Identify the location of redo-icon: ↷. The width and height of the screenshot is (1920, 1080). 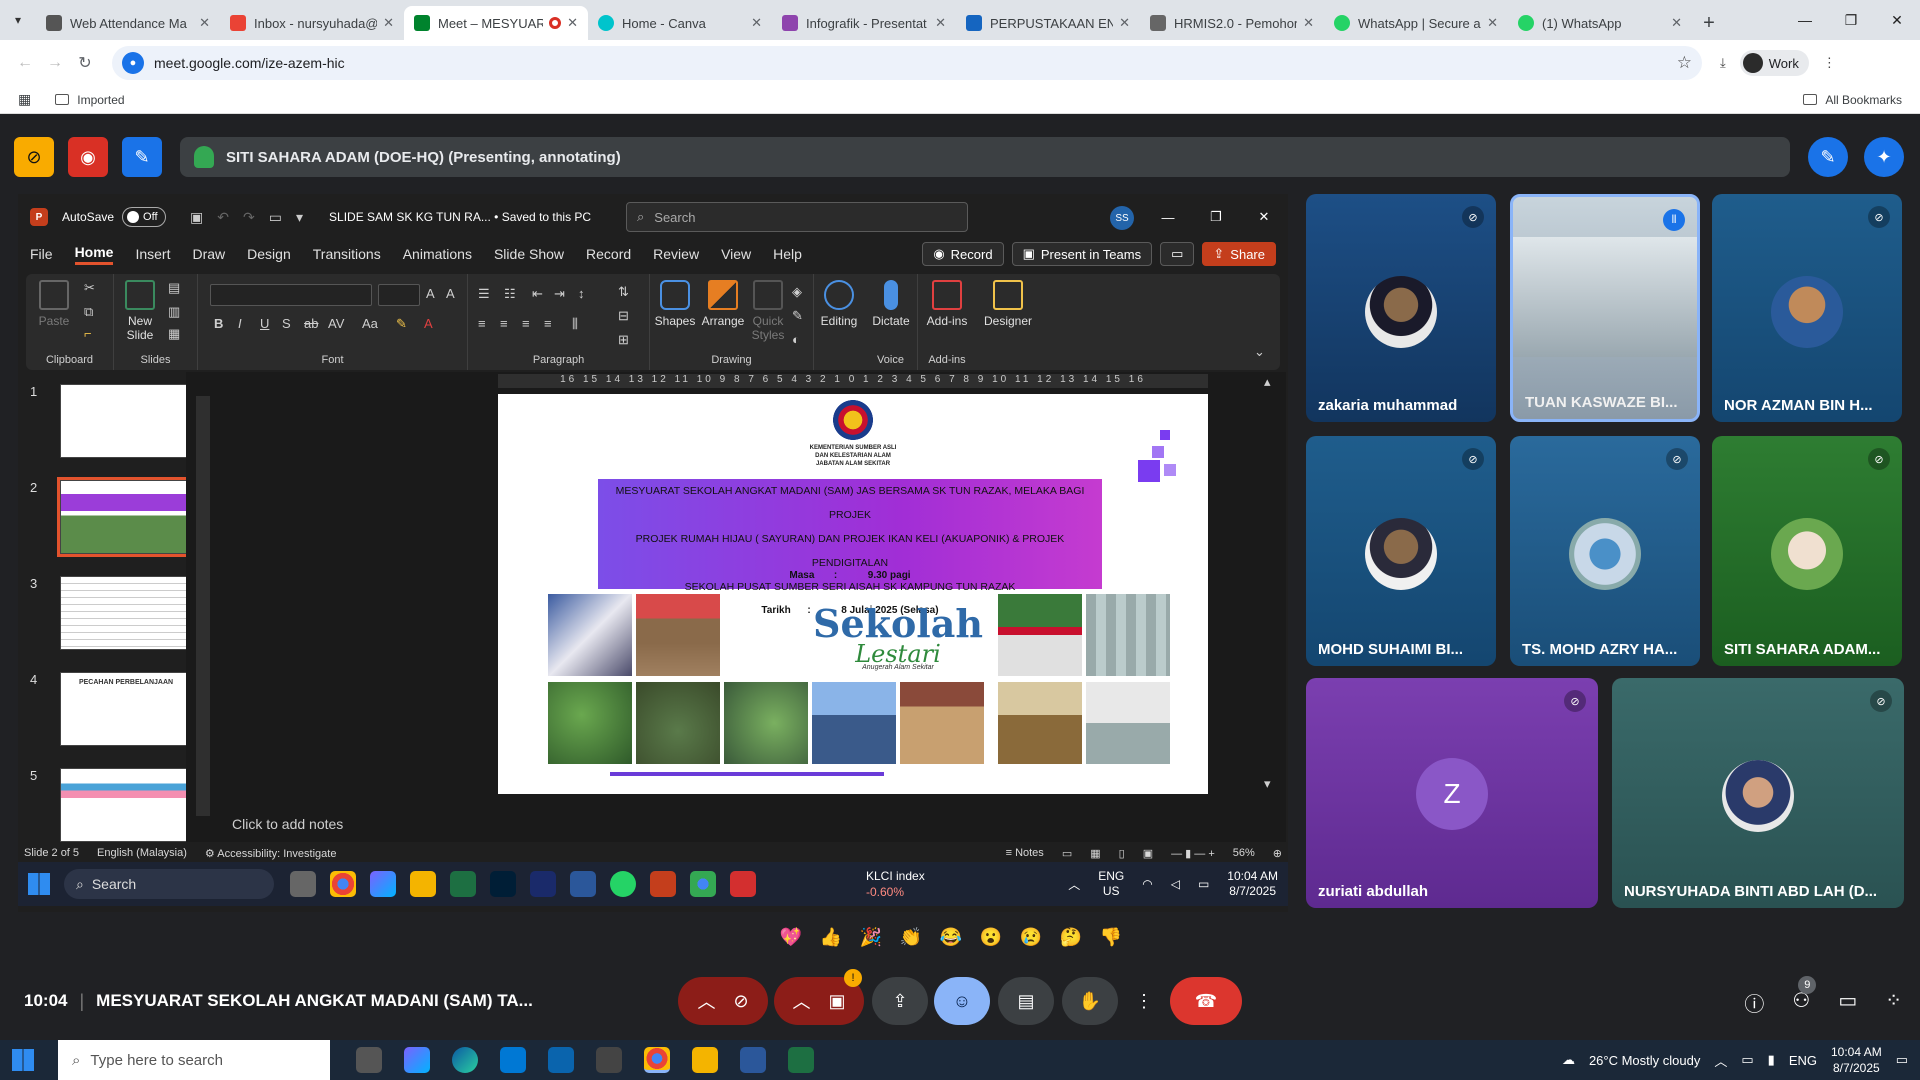
(249, 217).